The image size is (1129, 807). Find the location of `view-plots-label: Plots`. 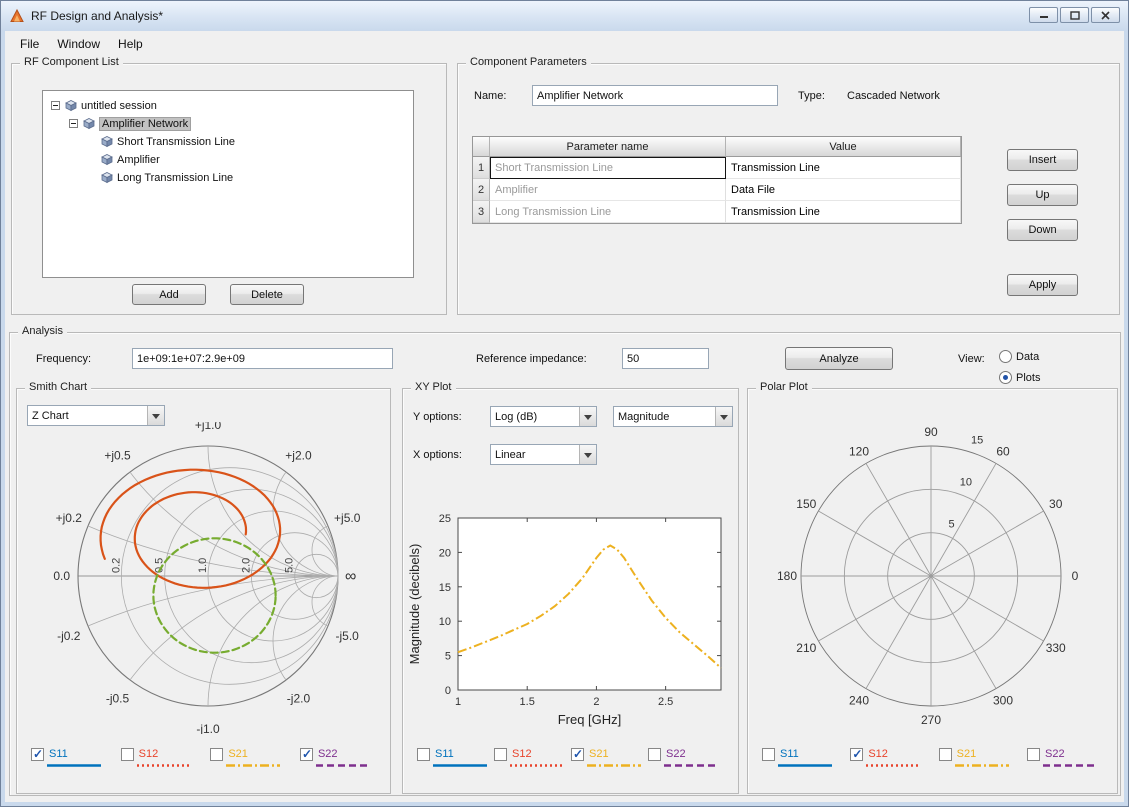

view-plots-label: Plots is located at coordinates (1028, 378).